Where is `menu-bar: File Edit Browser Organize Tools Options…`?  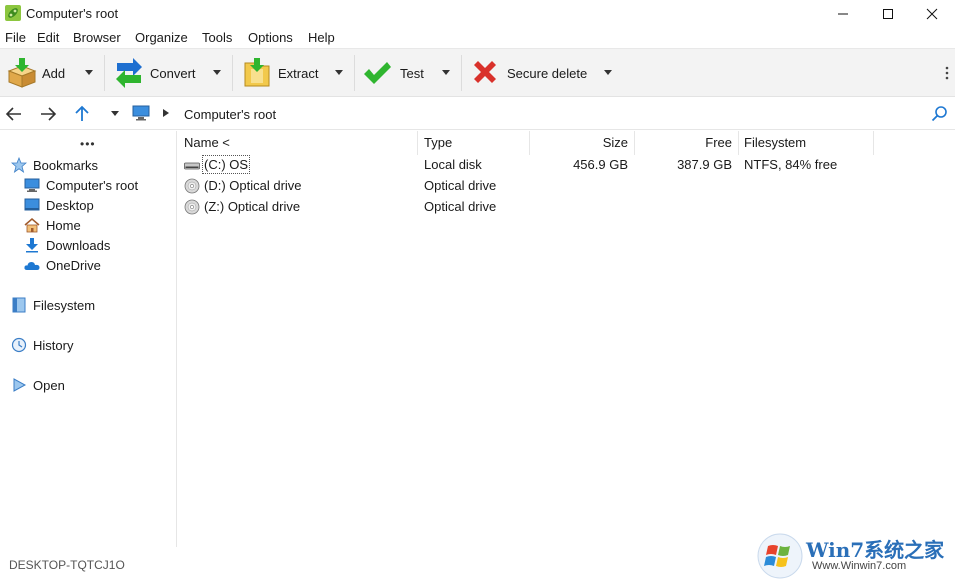
menu-bar: File Edit Browser Organize Tools Options… is located at coordinates (477, 38).